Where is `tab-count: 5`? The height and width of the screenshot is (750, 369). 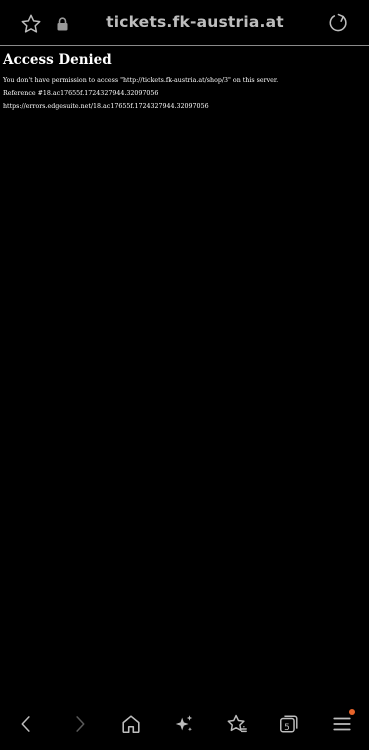
tab-count: 5 is located at coordinates (287, 728).